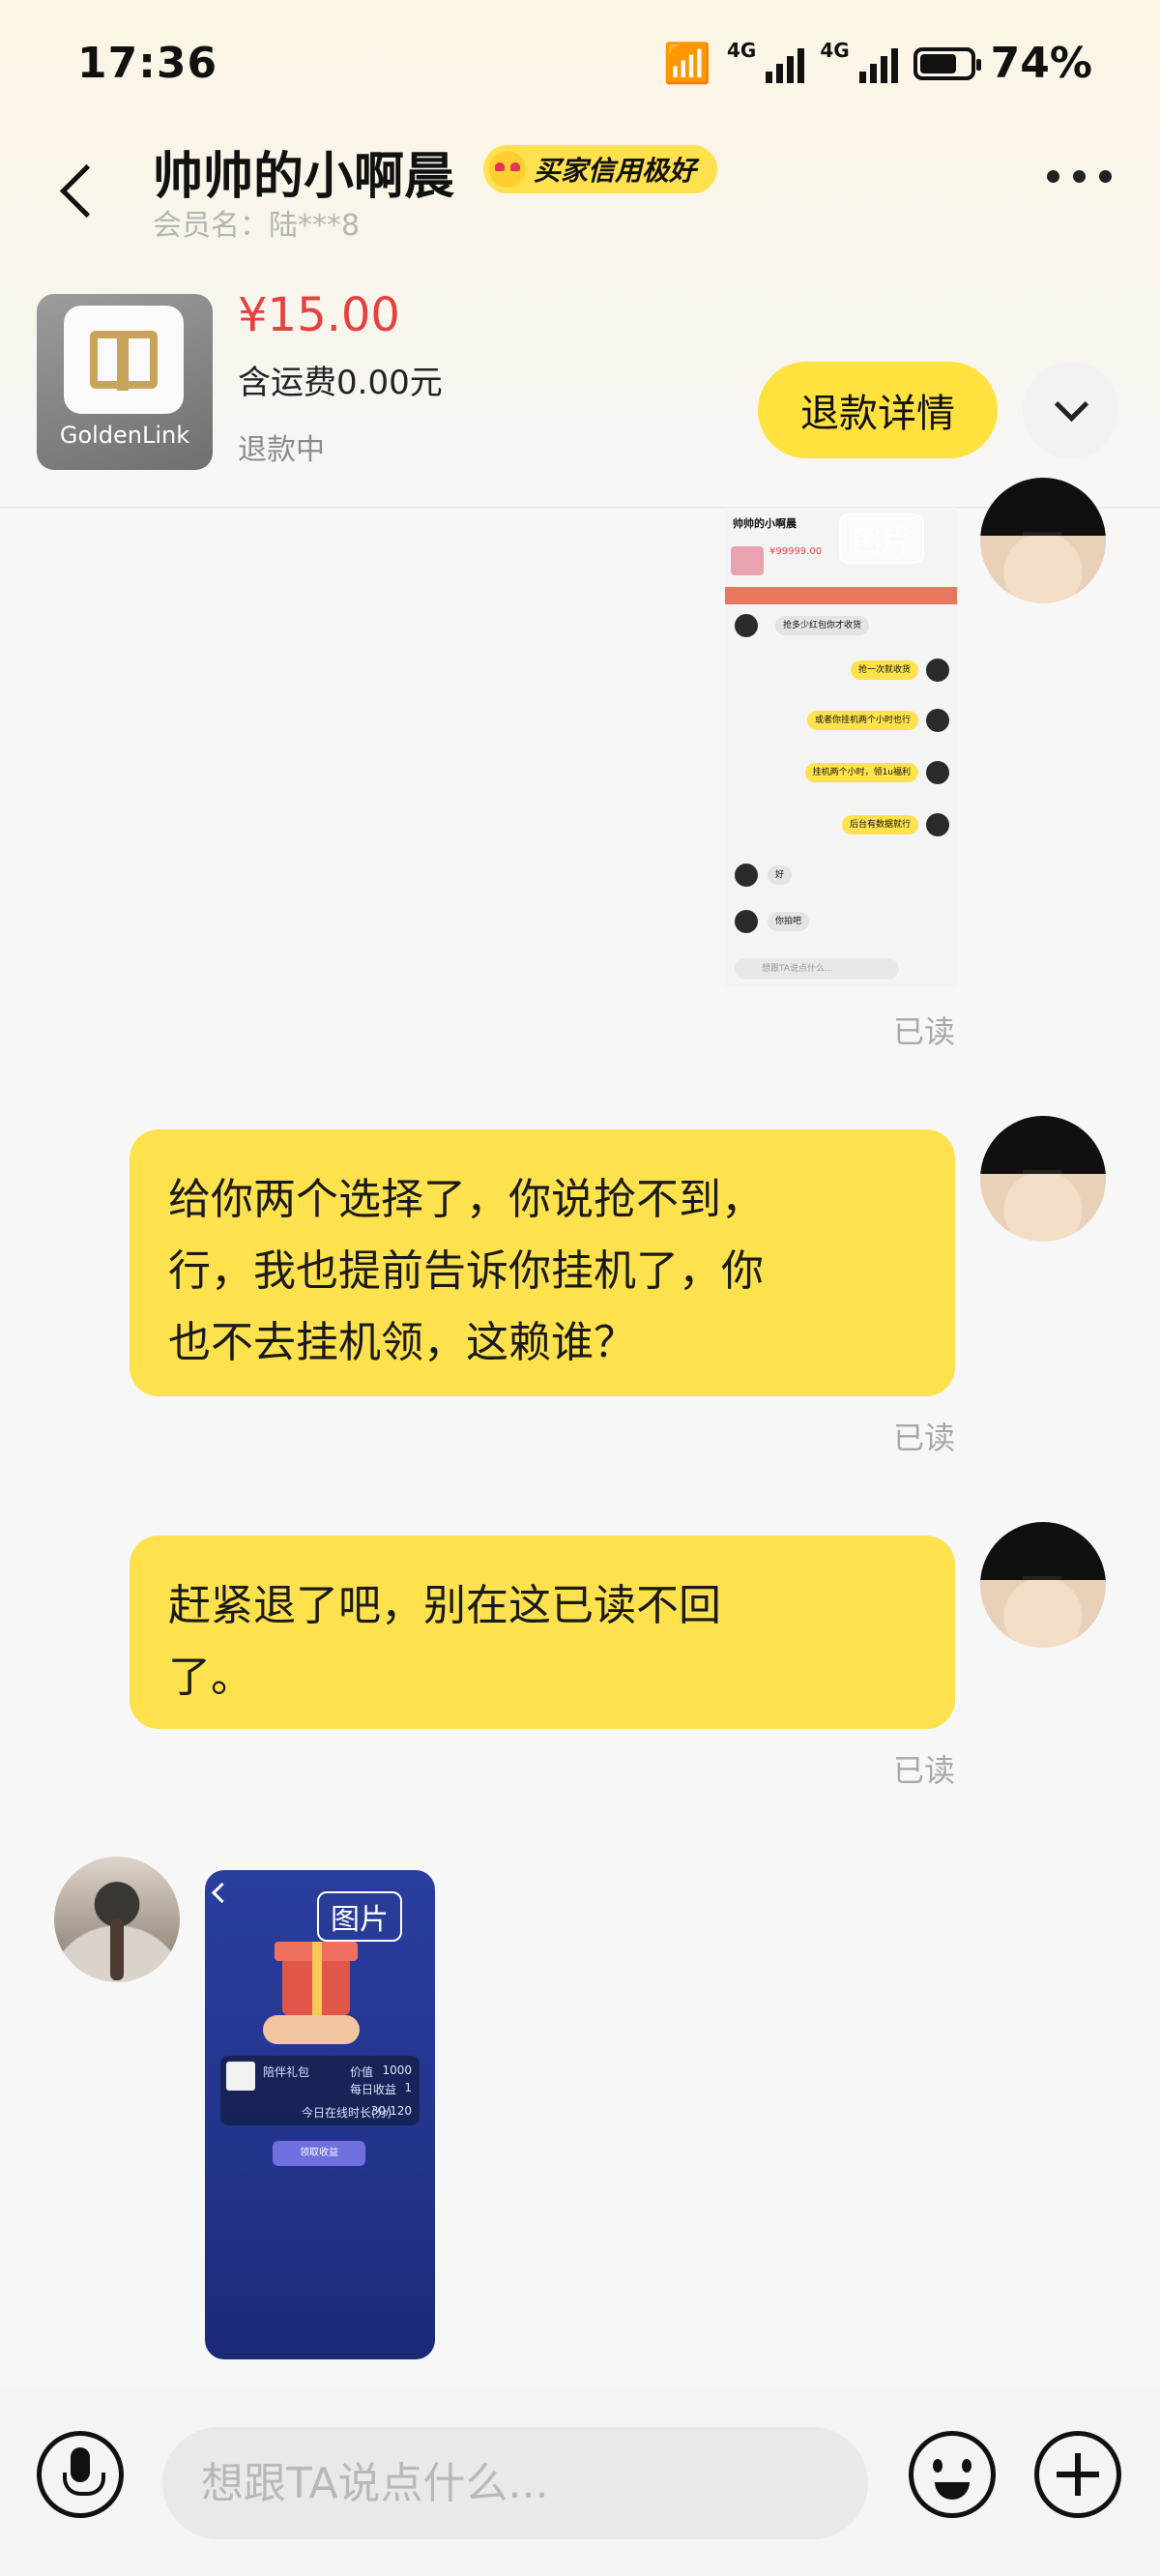 The image size is (1160, 2576). What do you see at coordinates (835, 50) in the screenshot?
I see `network-label-2: 4G` at bounding box center [835, 50].